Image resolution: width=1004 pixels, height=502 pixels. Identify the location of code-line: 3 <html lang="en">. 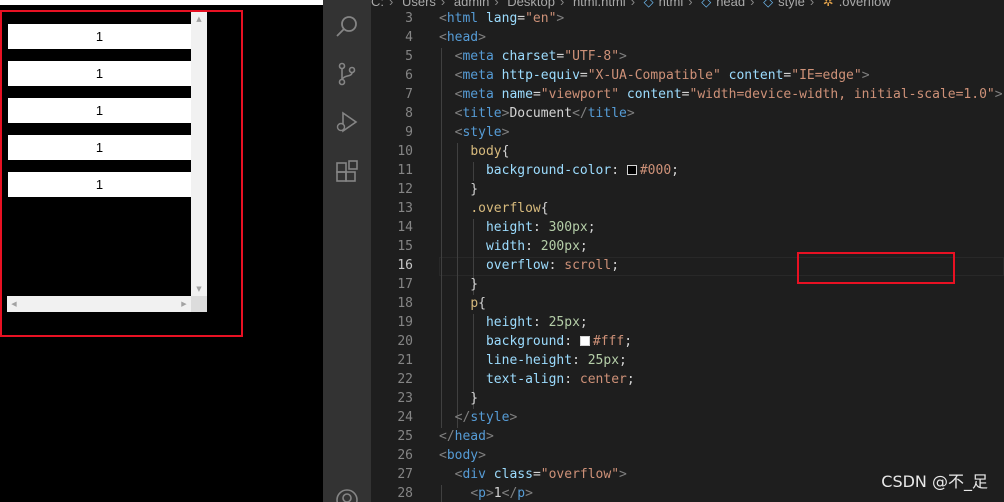
(687, 18).